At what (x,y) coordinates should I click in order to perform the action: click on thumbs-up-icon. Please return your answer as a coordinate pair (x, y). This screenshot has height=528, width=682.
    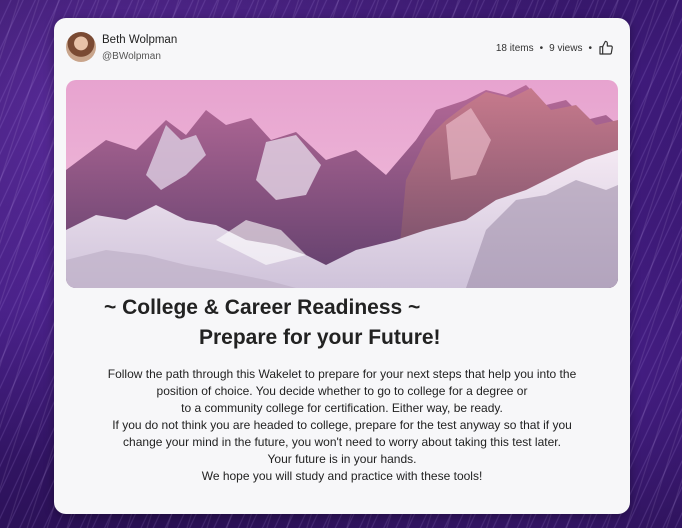
    Looking at the image, I should click on (606, 48).